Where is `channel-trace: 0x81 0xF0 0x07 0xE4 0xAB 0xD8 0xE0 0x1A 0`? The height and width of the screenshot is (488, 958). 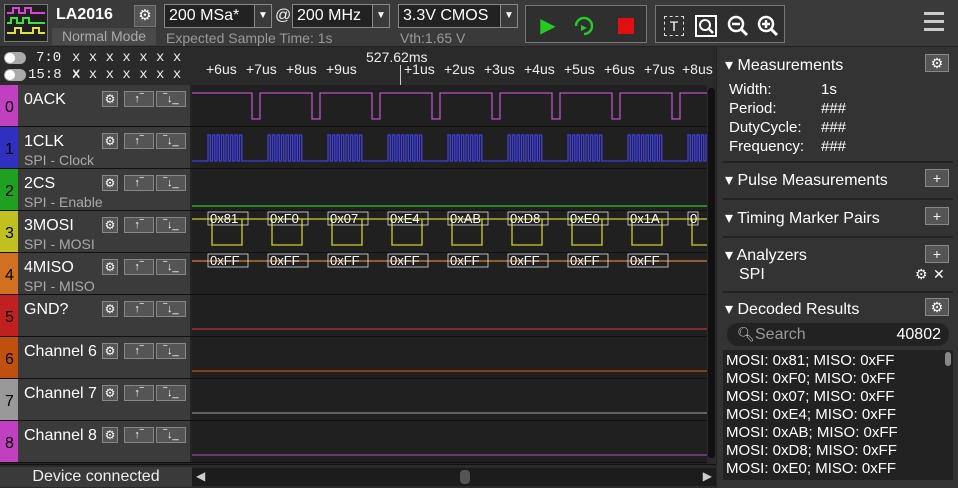 channel-trace: 0x81 0xF0 0x07 0xE4 0xAB 0xD8 0xE0 0x1A 0 is located at coordinates (454, 231).